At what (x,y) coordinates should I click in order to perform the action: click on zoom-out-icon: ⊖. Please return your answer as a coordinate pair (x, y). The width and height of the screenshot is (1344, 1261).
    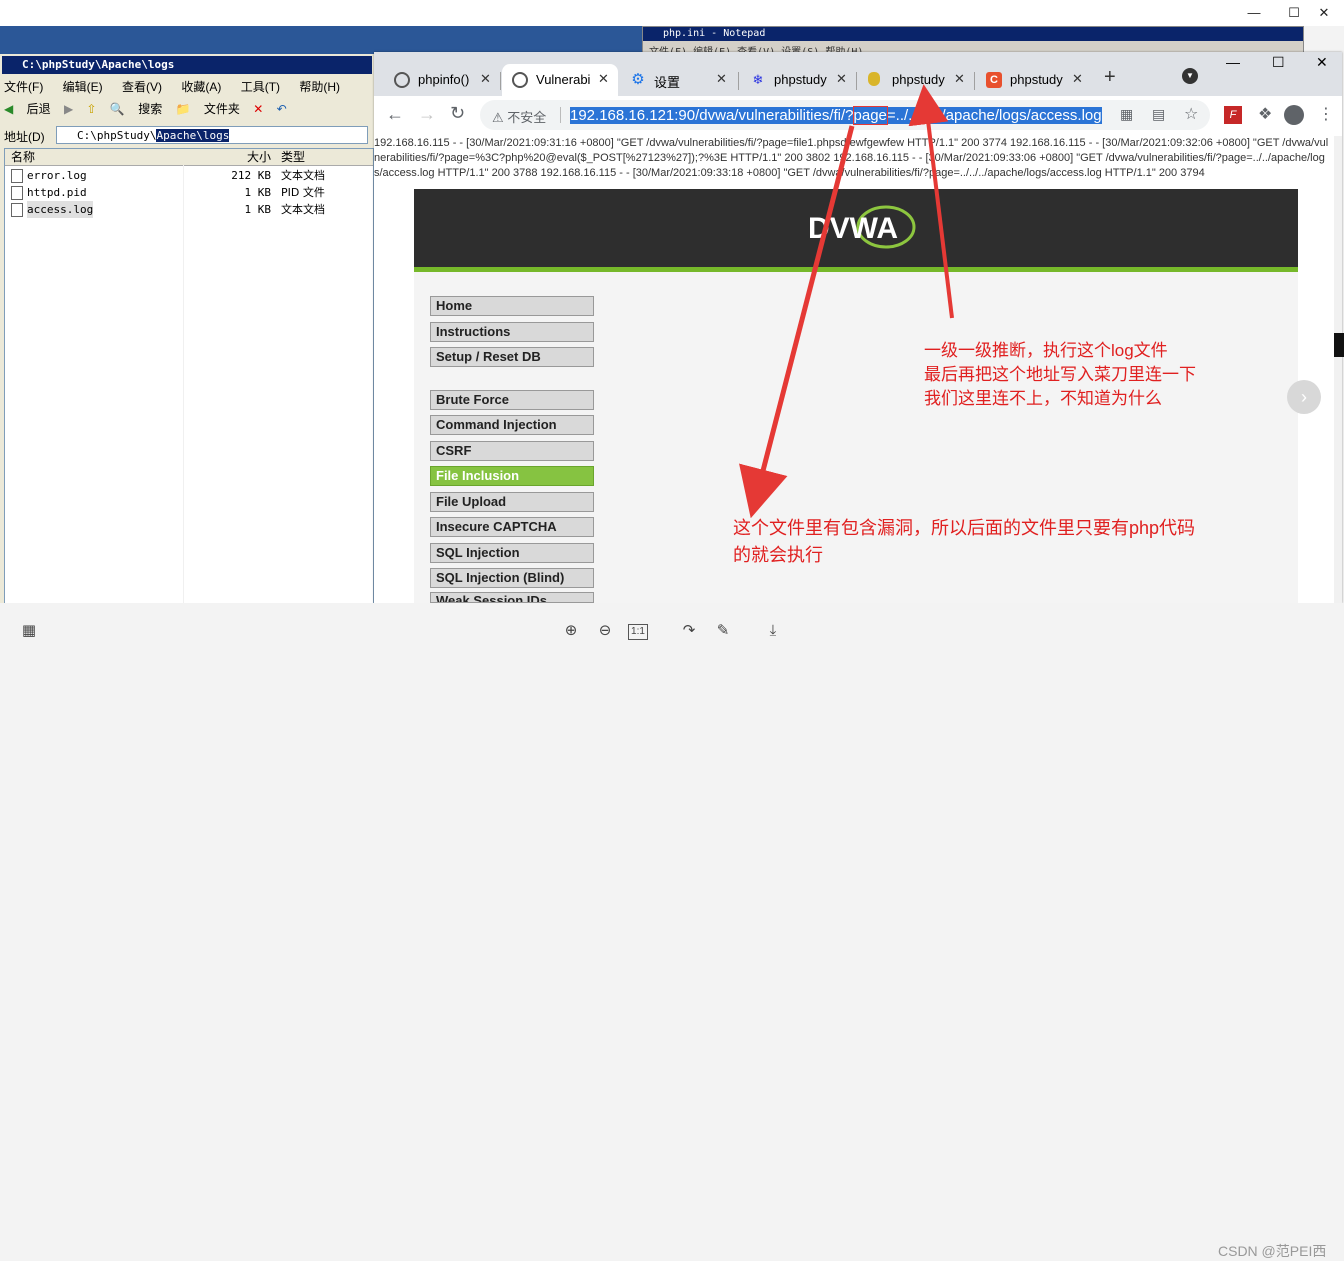
    Looking at the image, I should click on (605, 631).